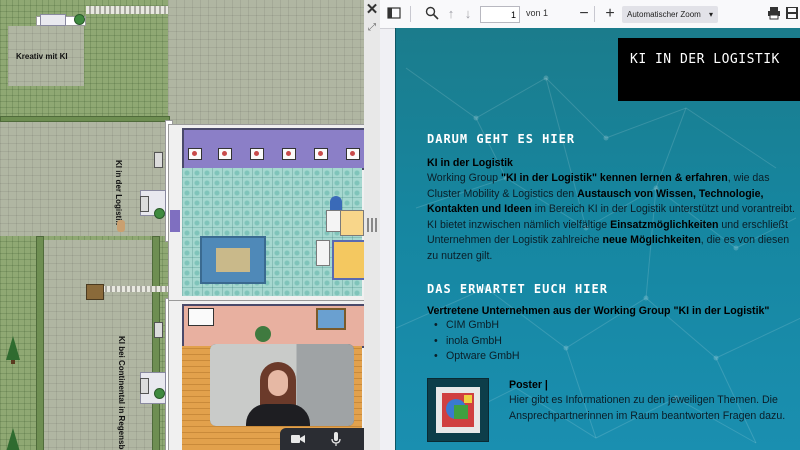 The height and width of the screenshot is (450, 800). What do you see at coordinates (127, 10) in the screenshot?
I see `fence` at bounding box center [127, 10].